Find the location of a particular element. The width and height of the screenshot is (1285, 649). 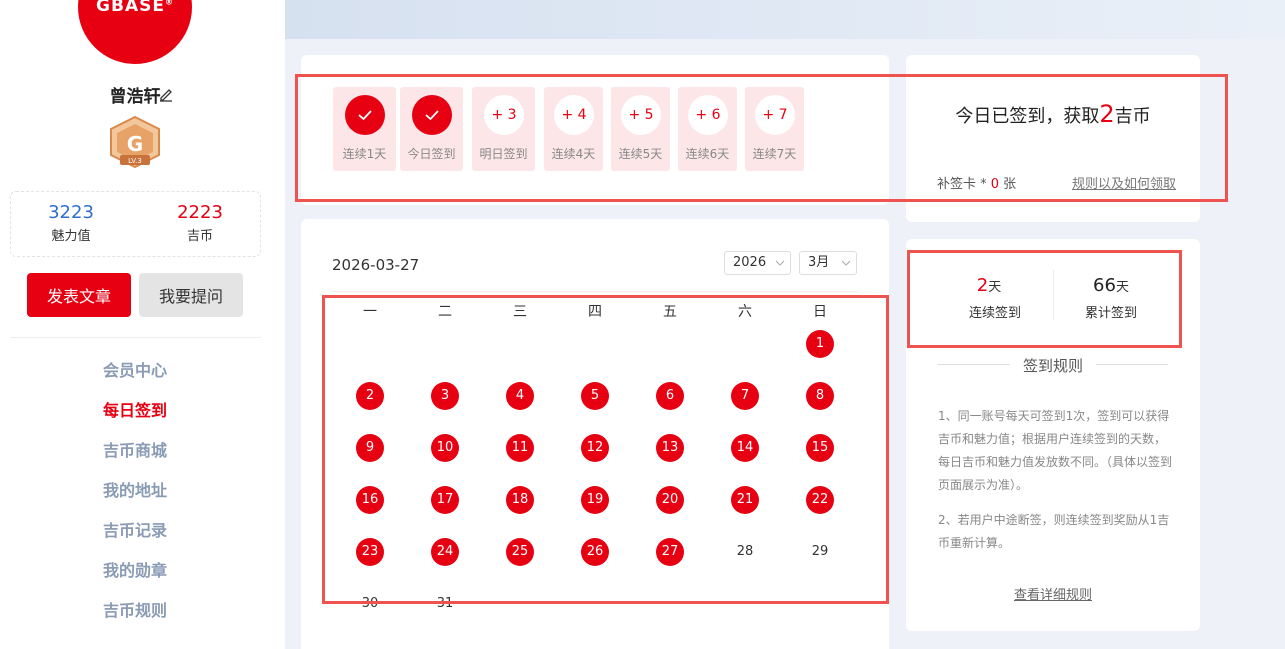

month-select: 3月 is located at coordinates (828, 263).